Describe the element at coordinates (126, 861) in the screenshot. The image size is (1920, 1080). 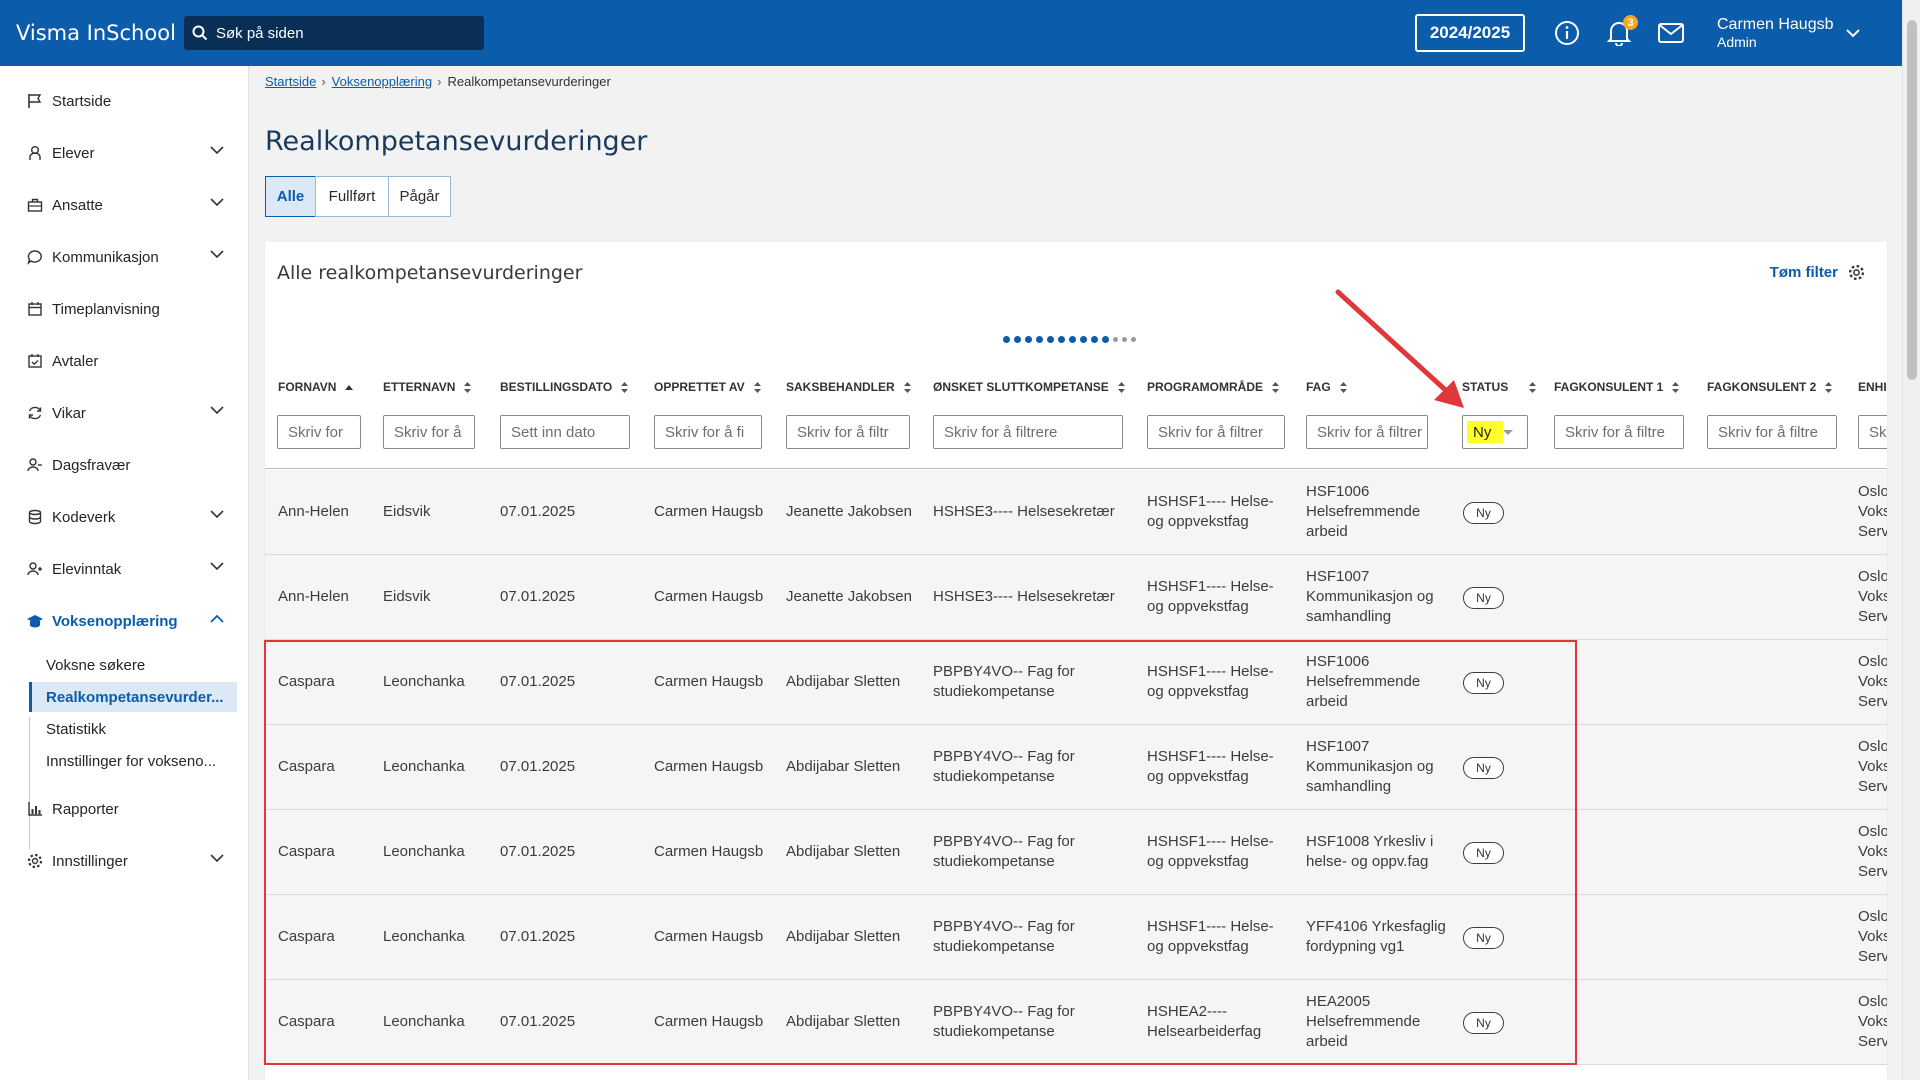
I see `sidebar-item-innstillinger: Innstillinger` at that location.